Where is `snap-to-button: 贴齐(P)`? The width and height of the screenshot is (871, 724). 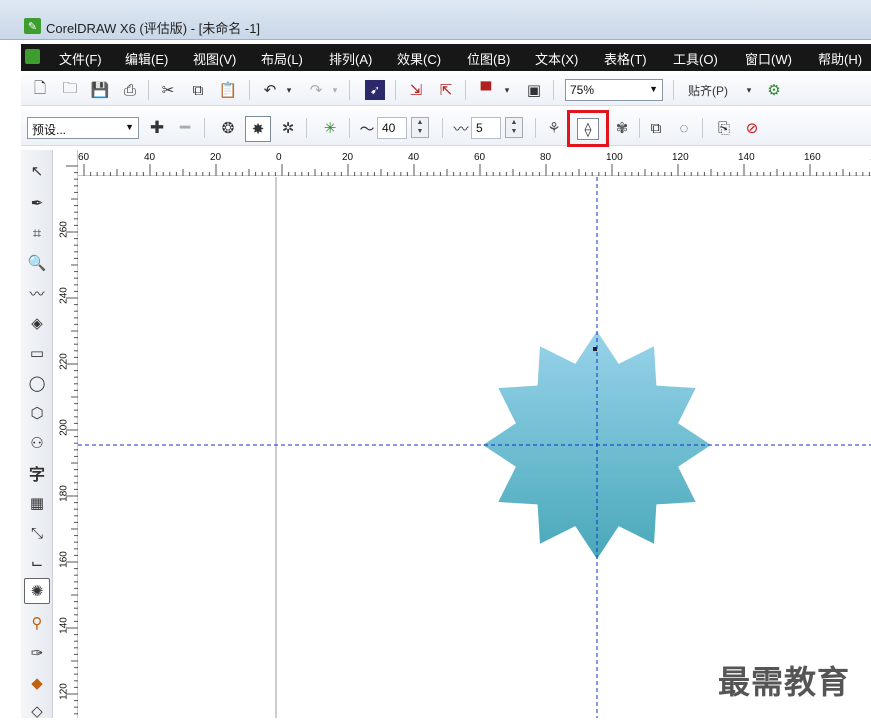 snap-to-button: 贴齐(P) is located at coordinates (708, 90).